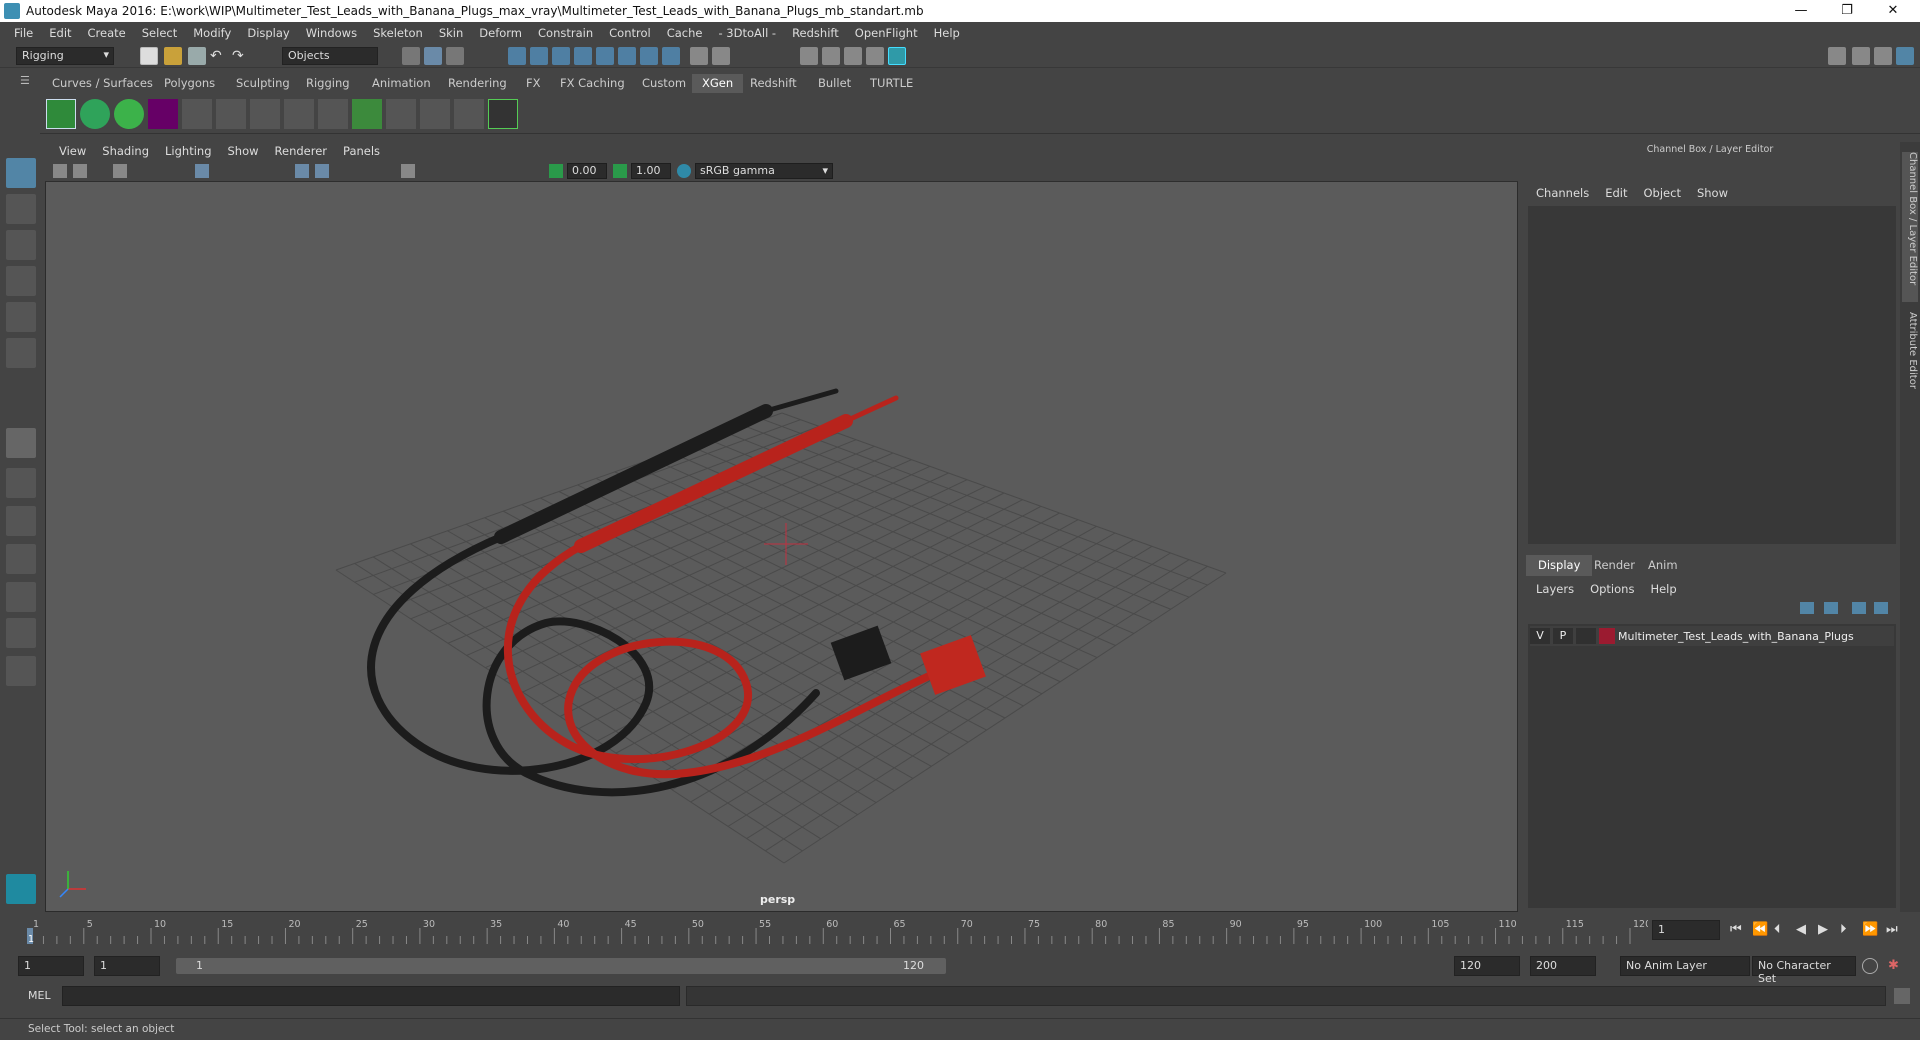  What do you see at coordinates (21, 597) in the screenshot?
I see `graph-layout-icon` at bounding box center [21, 597].